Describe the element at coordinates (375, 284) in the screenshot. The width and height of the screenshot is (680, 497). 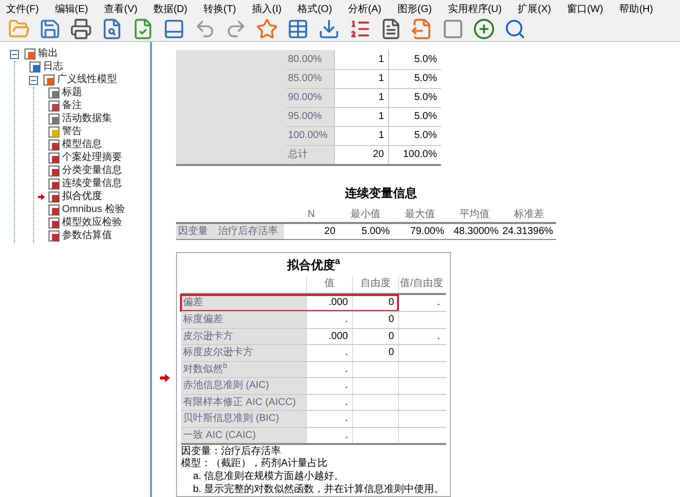
I see `column-header: 自由度` at that location.